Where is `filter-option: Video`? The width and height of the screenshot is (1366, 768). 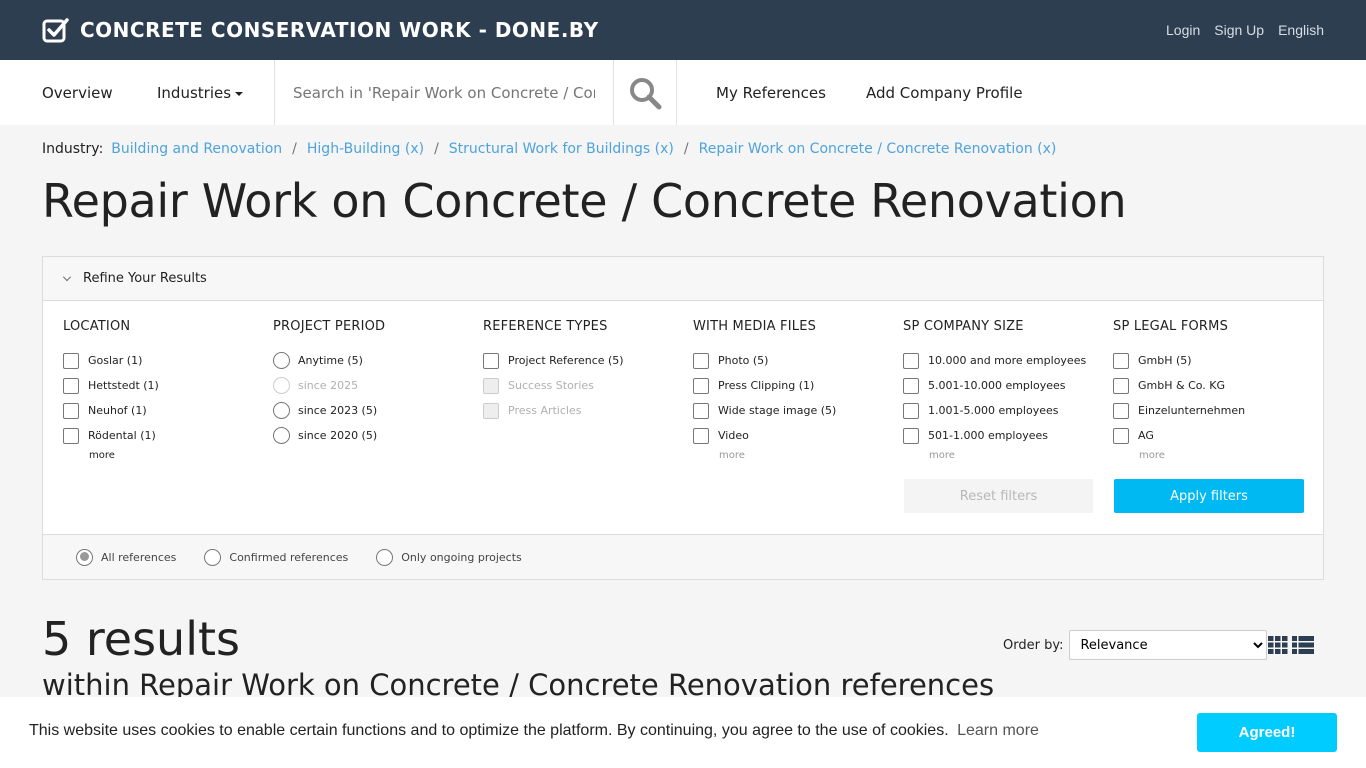 filter-option: Video is located at coordinates (788, 435).